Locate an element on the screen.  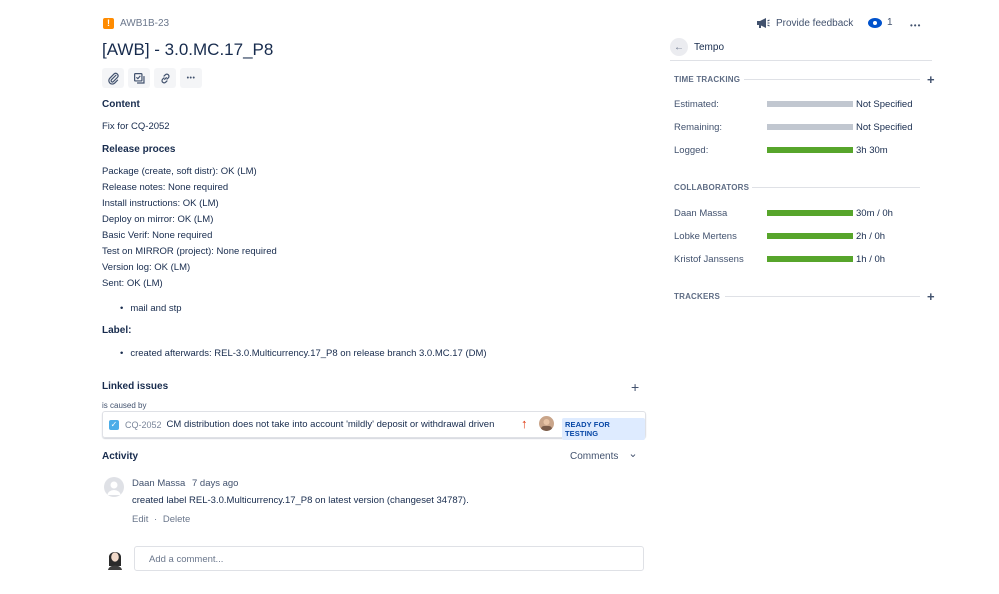
activity-time: 7 days ago is located at coordinates (215, 483).